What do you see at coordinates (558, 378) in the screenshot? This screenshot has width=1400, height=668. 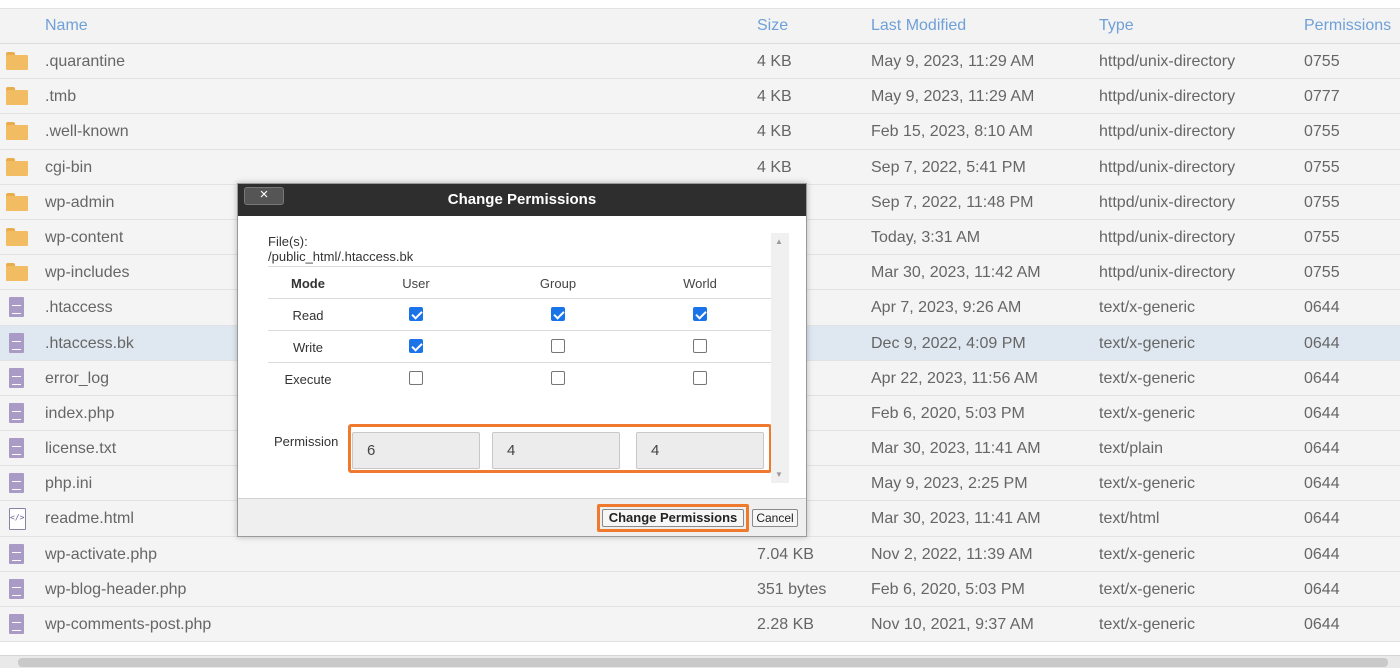 I see `execute-group-checkbox` at bounding box center [558, 378].